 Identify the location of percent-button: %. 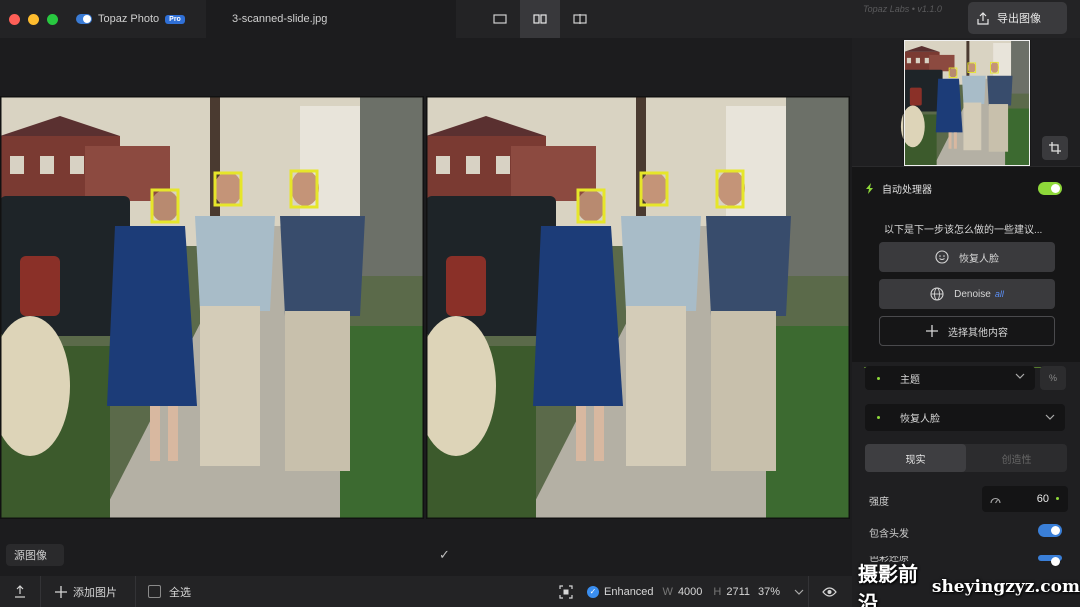
(1053, 378).